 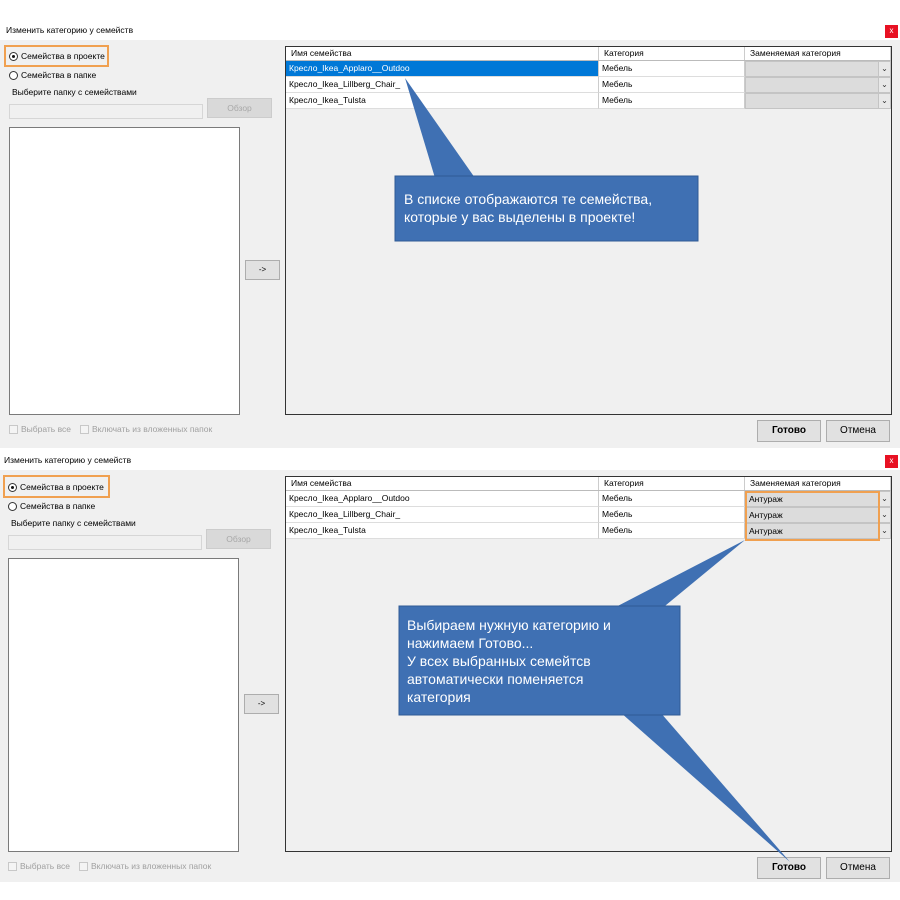 I want to click on callout-pointer, so click(x=440, y=128).